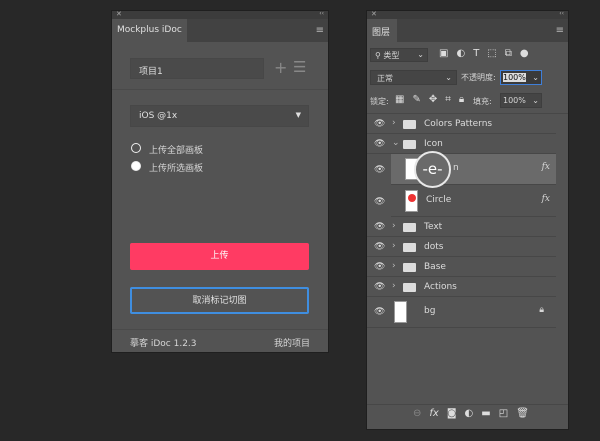 This screenshot has height=441, width=600. Describe the element at coordinates (433, 144) in the screenshot. I see `layer-name: Icon` at that location.